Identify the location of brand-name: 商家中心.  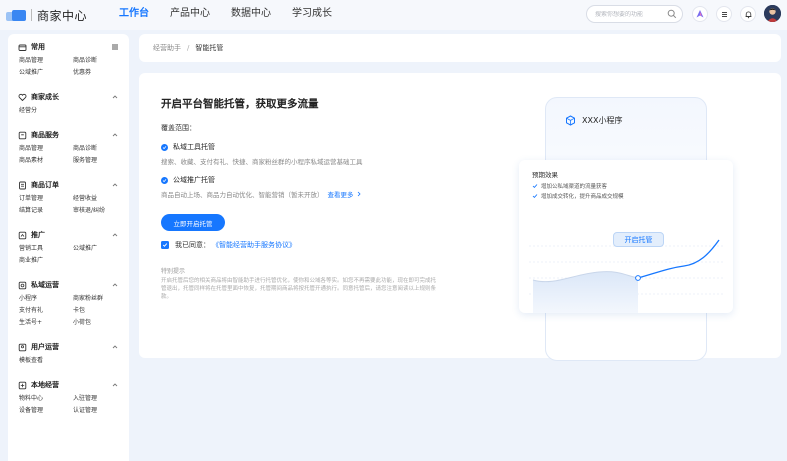
(62, 15).